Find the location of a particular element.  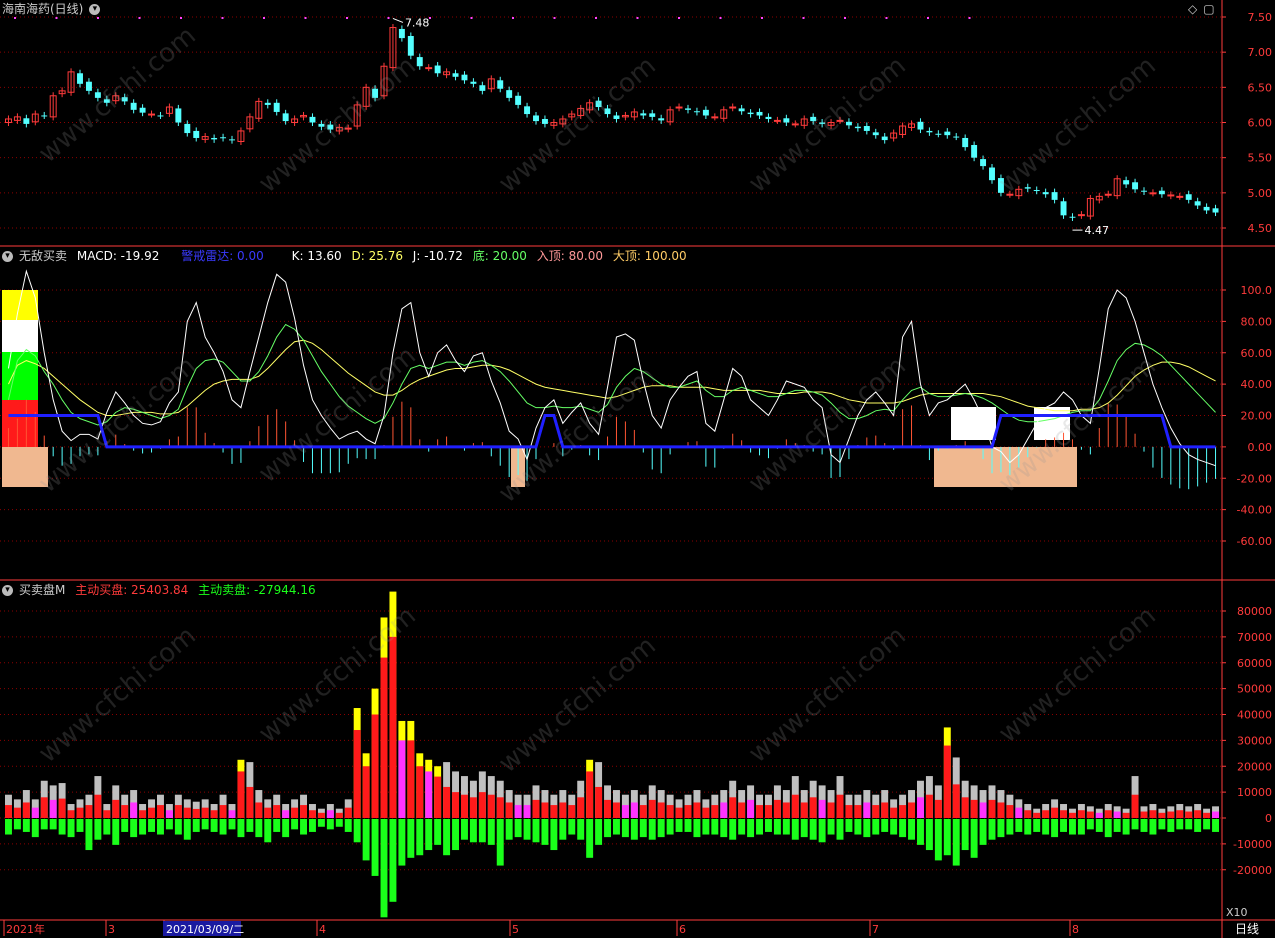

indicator-menu-icon: ▾ is located at coordinates (7, 256).